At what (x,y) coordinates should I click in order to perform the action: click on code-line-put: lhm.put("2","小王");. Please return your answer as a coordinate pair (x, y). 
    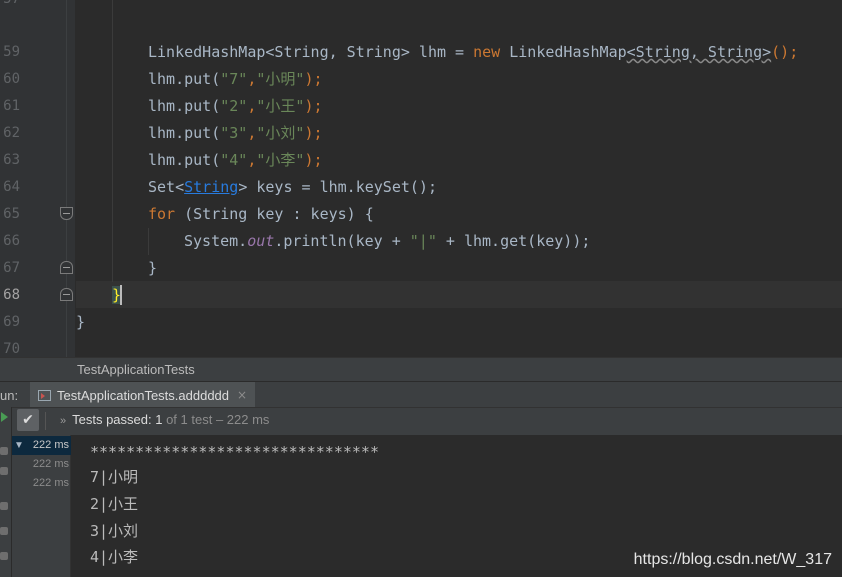
    Looking at the image, I should click on (235, 106).